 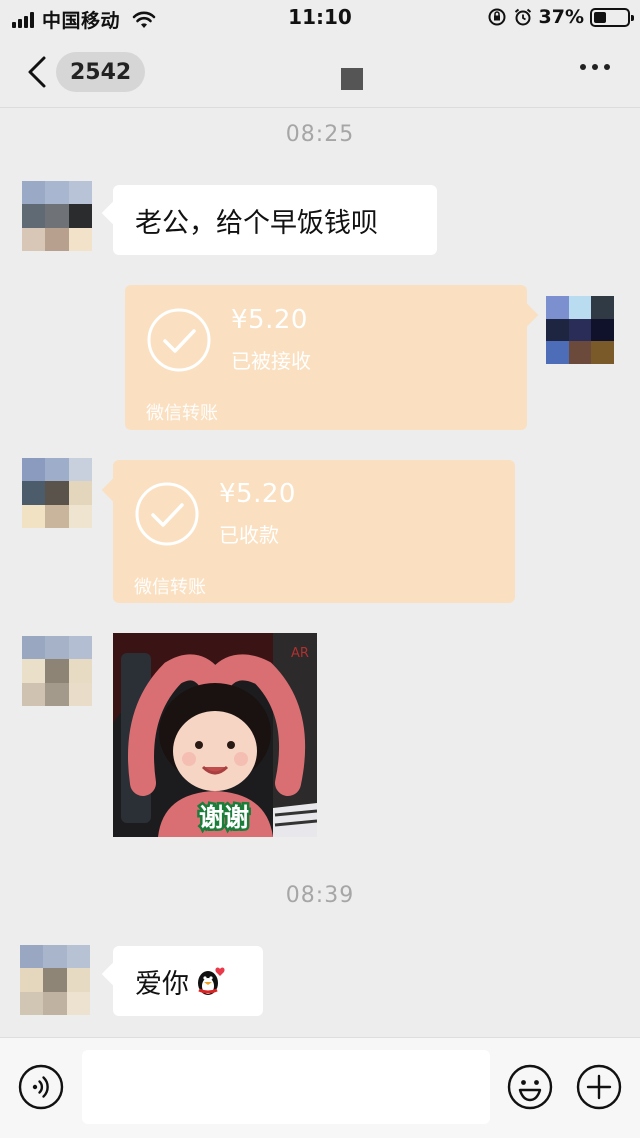 I want to click on emoji-icon, so click(x=530, y=1087).